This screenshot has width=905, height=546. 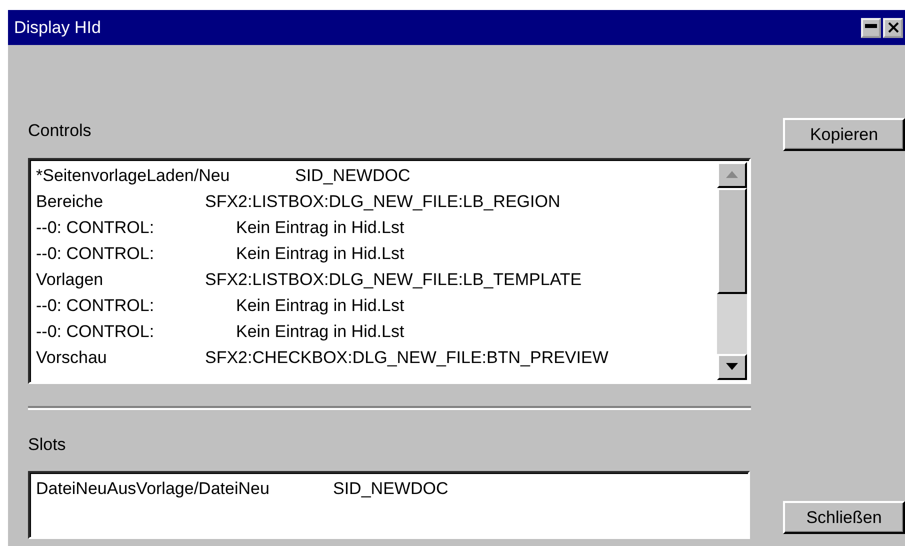 I want to click on slots-list: DateiNeuAusVorlage/DateiNeu SID_NEWDOC, so click(x=389, y=505).